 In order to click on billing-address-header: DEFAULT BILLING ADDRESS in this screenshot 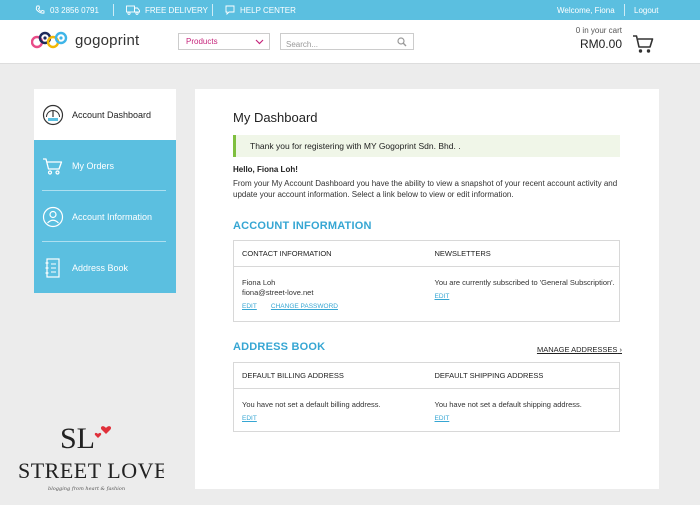, I will do `click(293, 375)`.